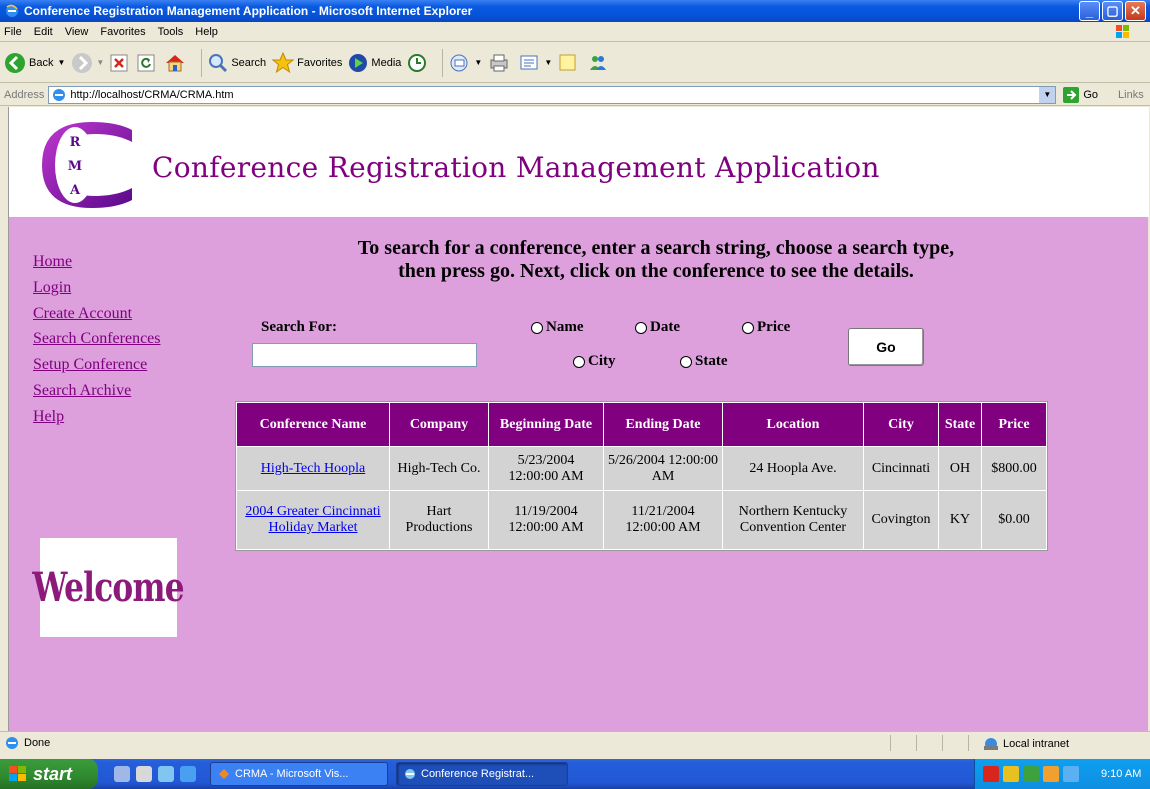  I want to click on conference-link: 2004 Greater Cincinnati Holiday Market, so click(312, 519).